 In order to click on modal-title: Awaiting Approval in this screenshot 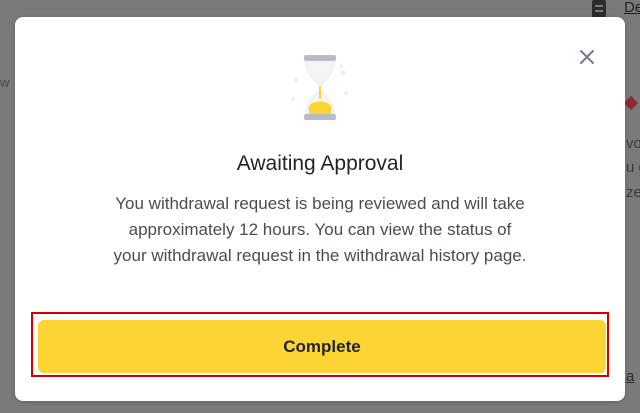, I will do `click(320, 163)`.